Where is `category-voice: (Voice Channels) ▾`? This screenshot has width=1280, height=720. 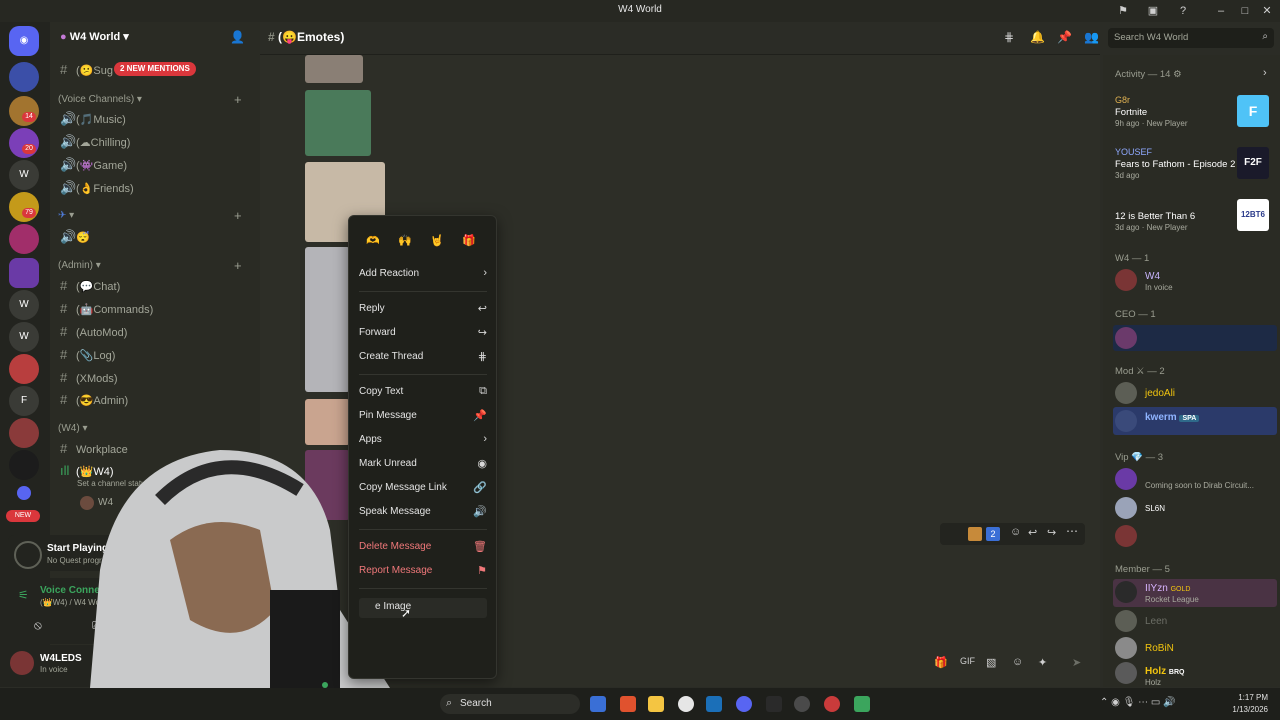 category-voice: (Voice Channels) ▾ is located at coordinates (100, 99).